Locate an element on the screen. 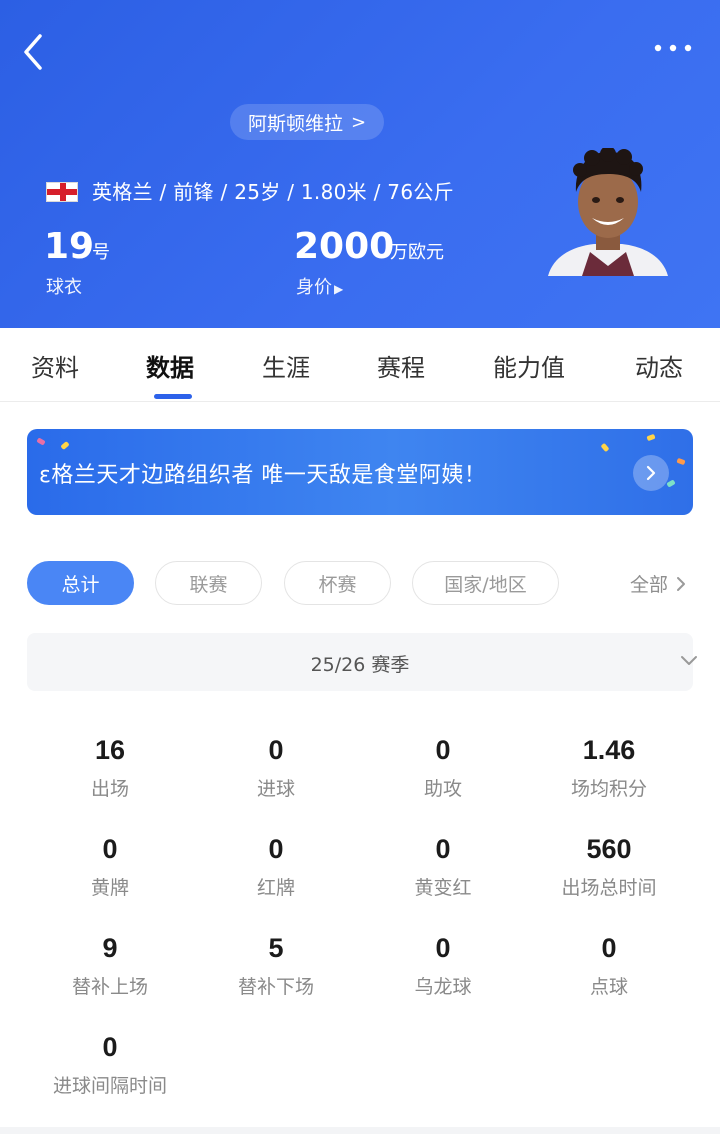 The image size is (720, 1134). tab-schedule: 赛程 is located at coordinates (401, 365).